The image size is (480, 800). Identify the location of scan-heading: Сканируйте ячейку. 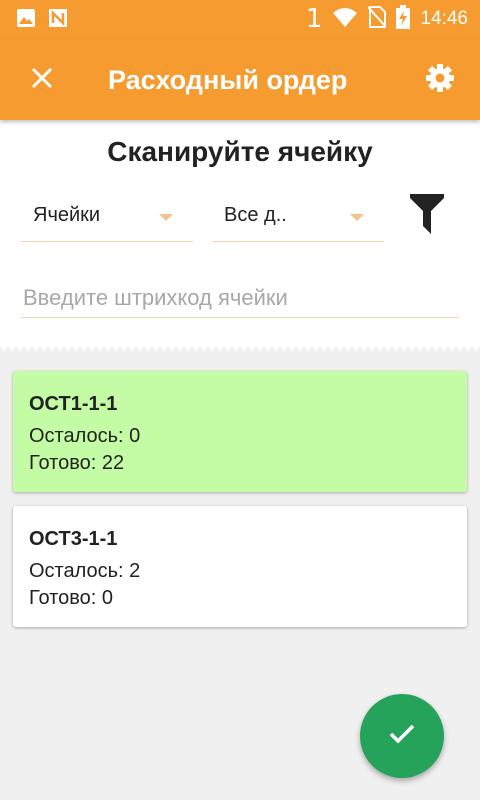
(240, 151).